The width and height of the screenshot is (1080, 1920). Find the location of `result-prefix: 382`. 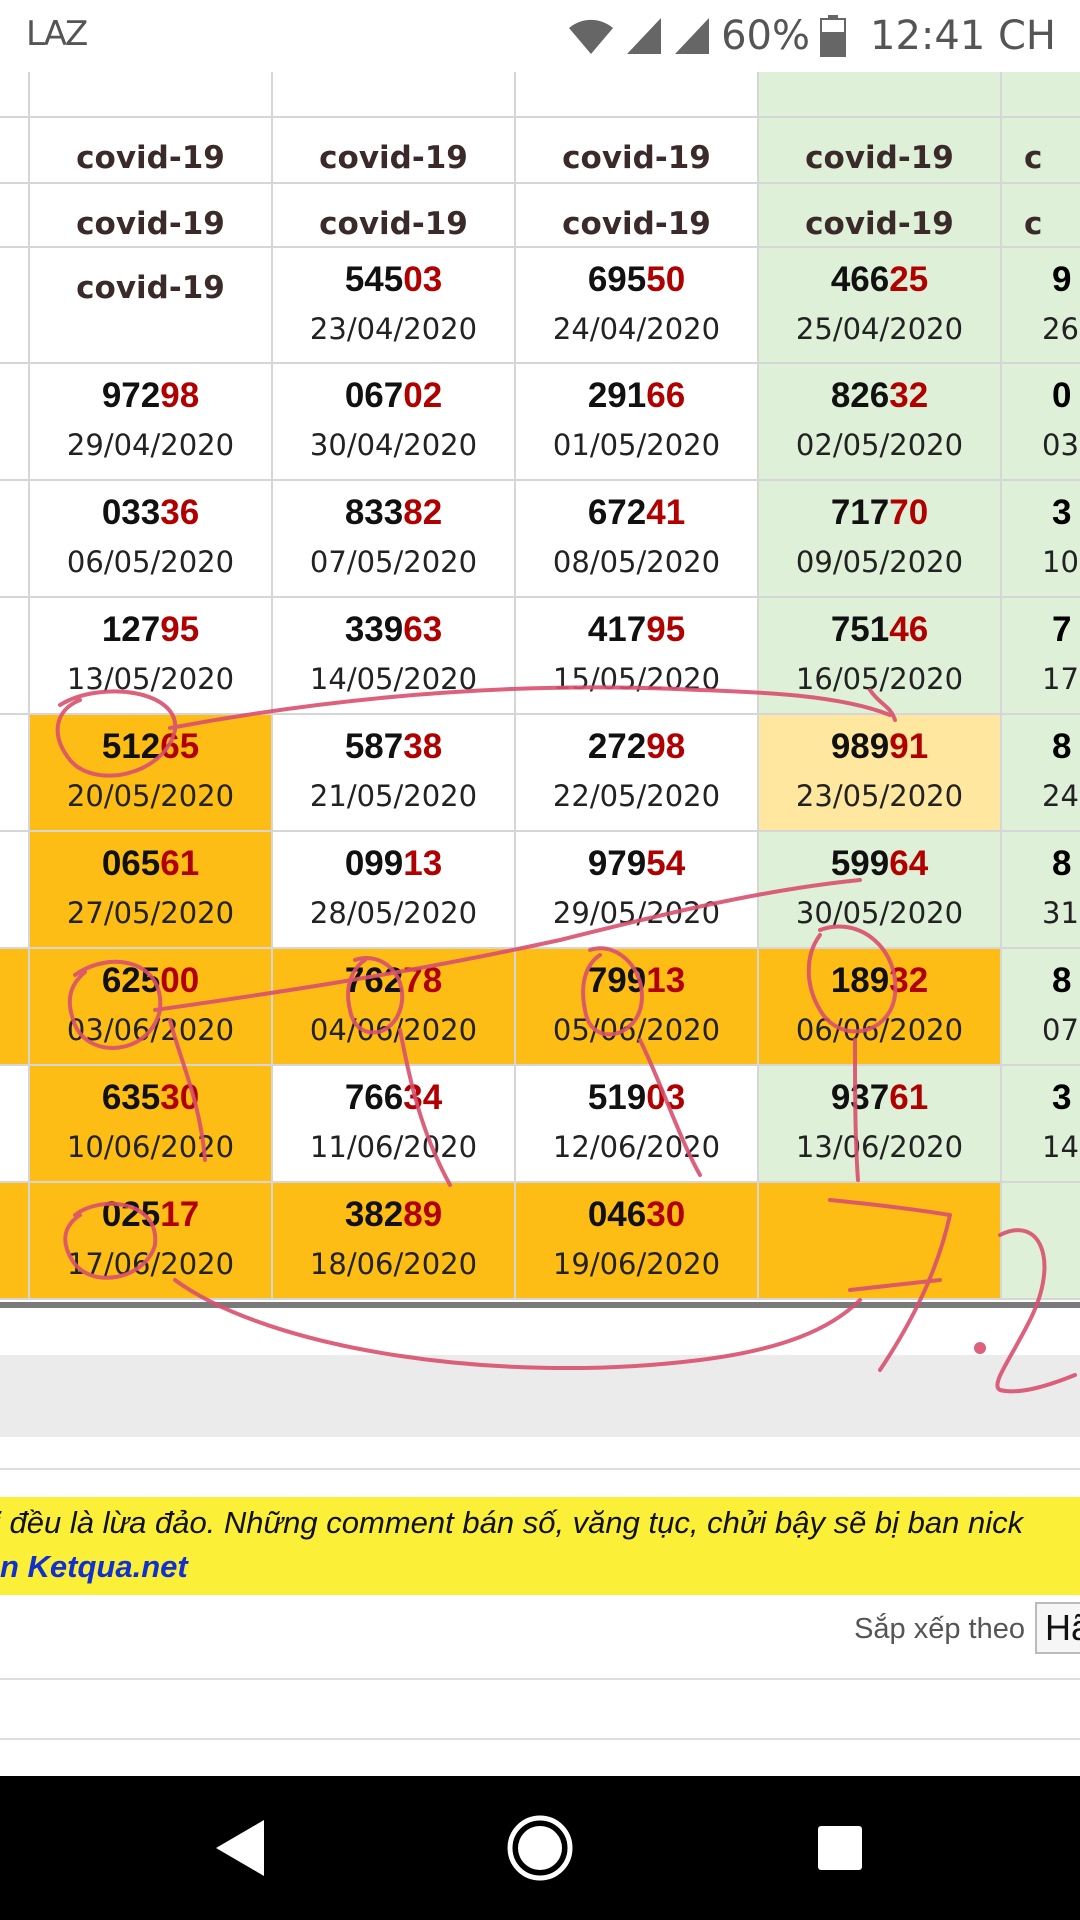

result-prefix: 382 is located at coordinates (374, 1214).